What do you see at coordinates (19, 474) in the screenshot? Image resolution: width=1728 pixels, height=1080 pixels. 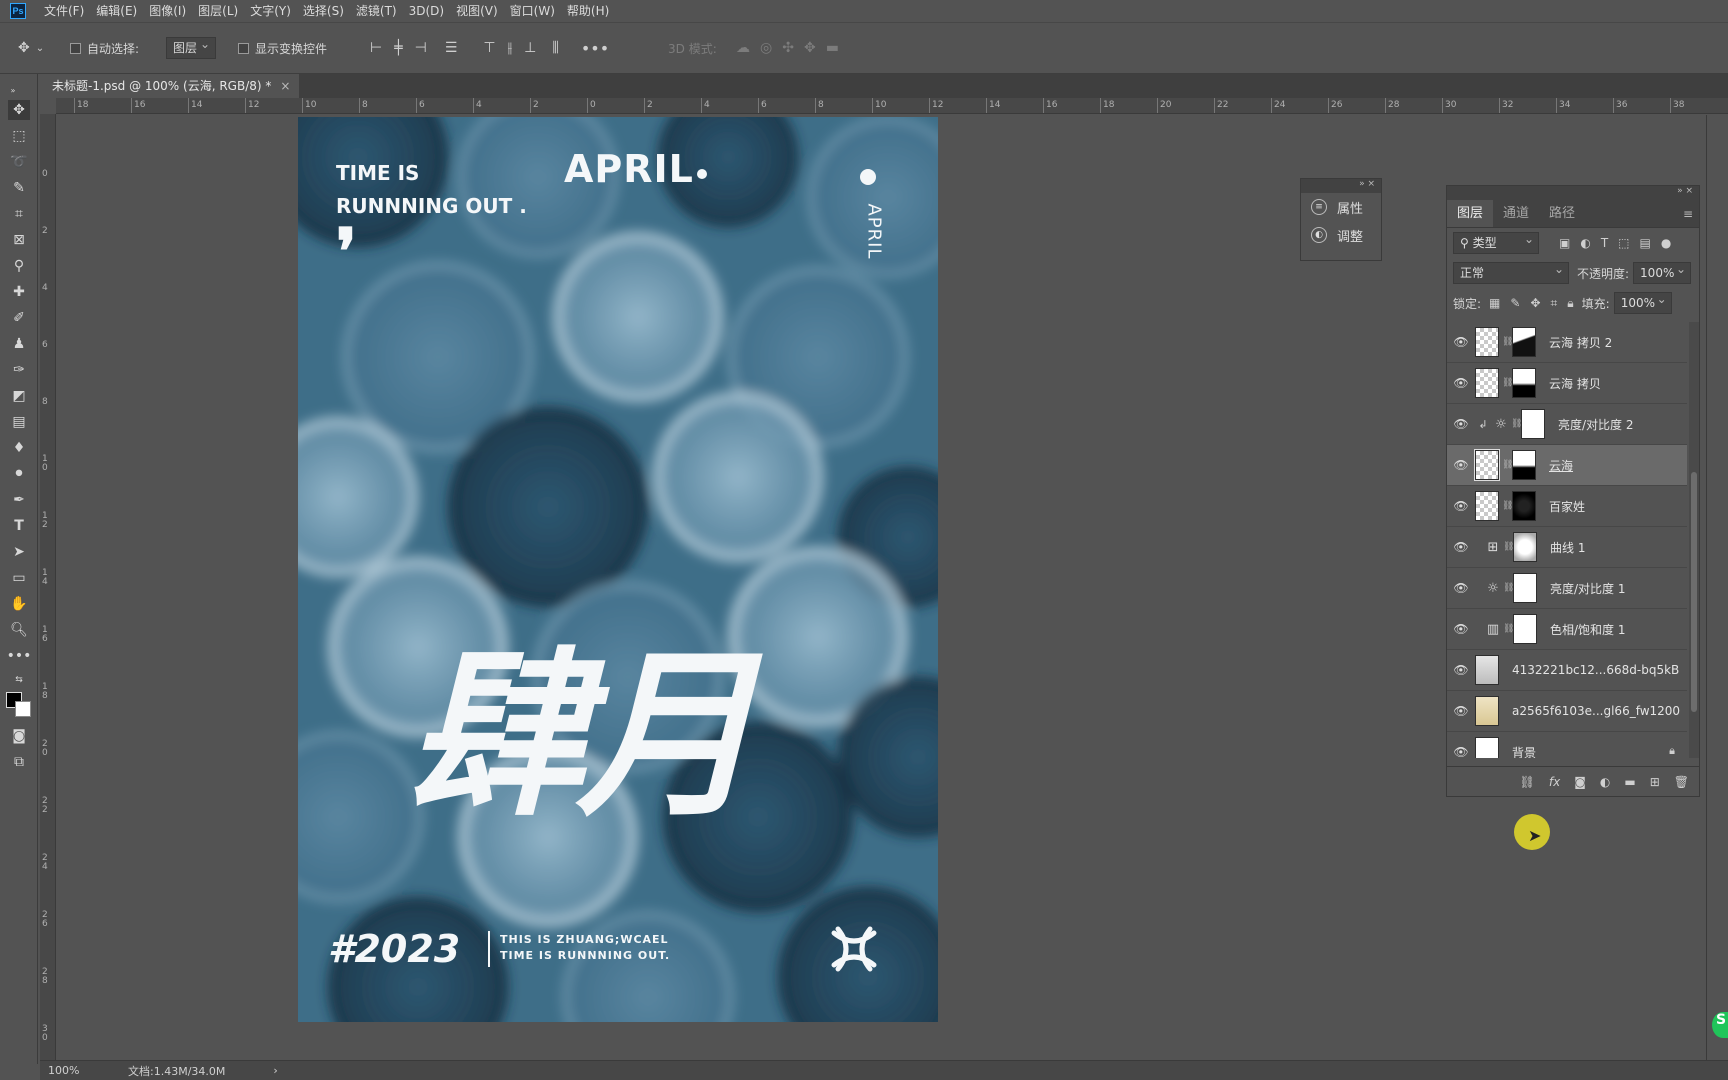 I see `dodge-tool-icon: ⚫` at bounding box center [19, 474].